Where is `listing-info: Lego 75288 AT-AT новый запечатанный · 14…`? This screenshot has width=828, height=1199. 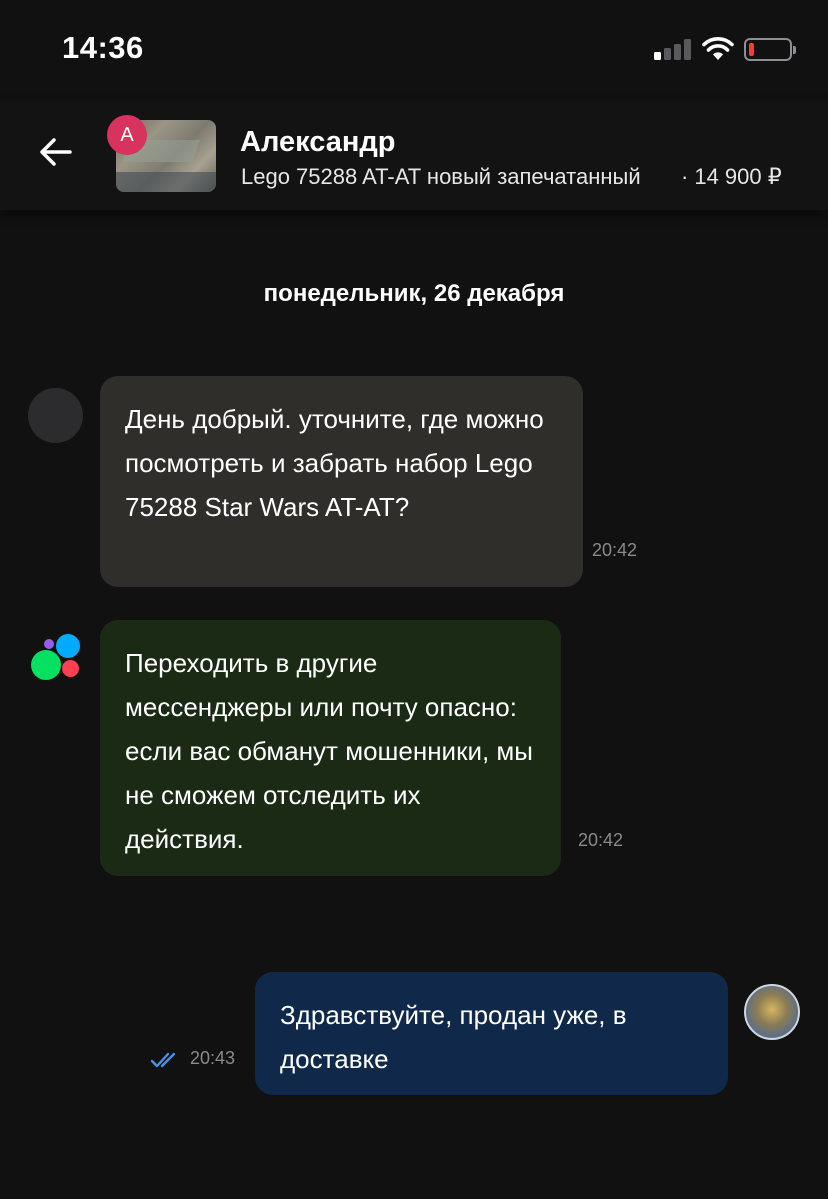 listing-info: Lego 75288 AT-AT новый запечатанный · 14… is located at coordinates (523, 177).